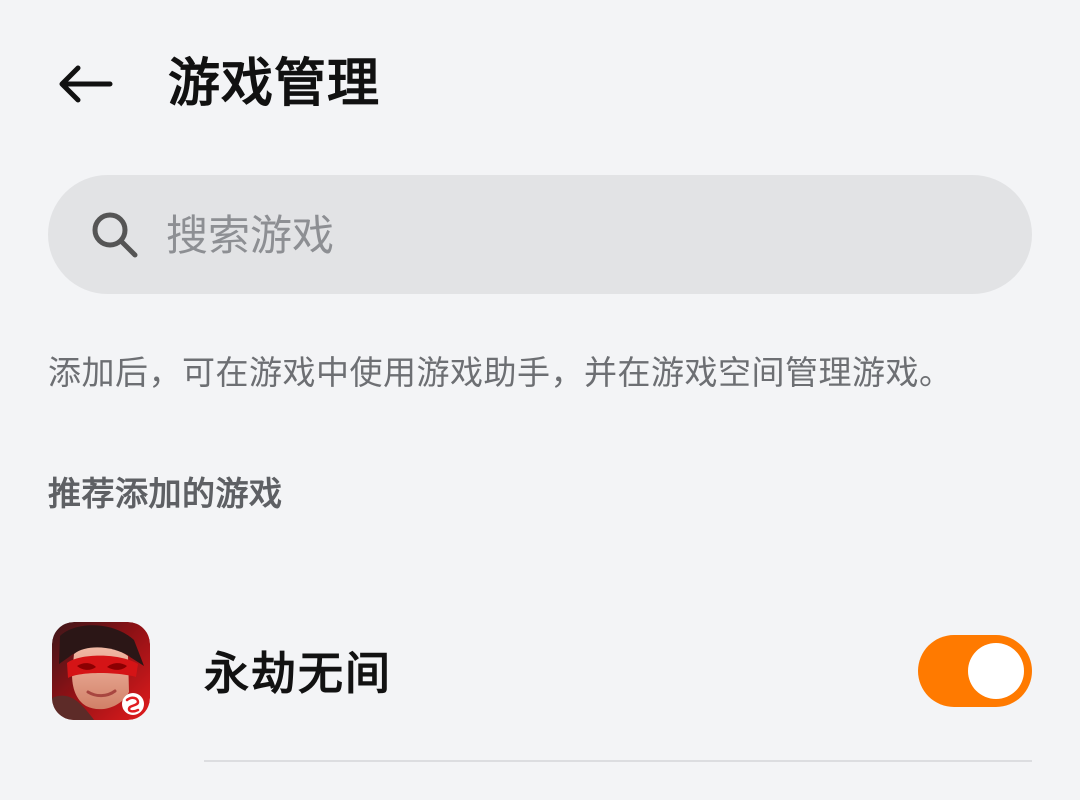 The image size is (1080, 800). What do you see at coordinates (115, 235) in the screenshot?
I see `search-icon` at bounding box center [115, 235].